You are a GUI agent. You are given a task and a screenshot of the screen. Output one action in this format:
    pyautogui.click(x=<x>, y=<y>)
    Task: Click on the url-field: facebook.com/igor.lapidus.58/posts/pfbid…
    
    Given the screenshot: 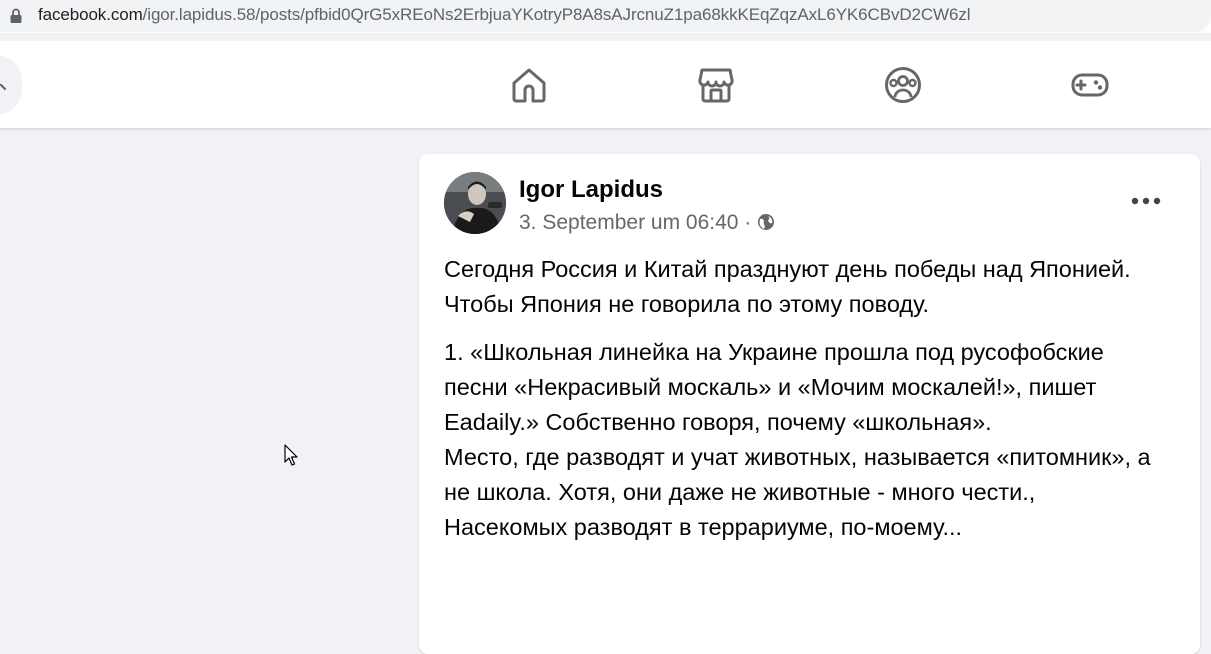 What is the action you would take?
    pyautogui.click(x=605, y=16)
    